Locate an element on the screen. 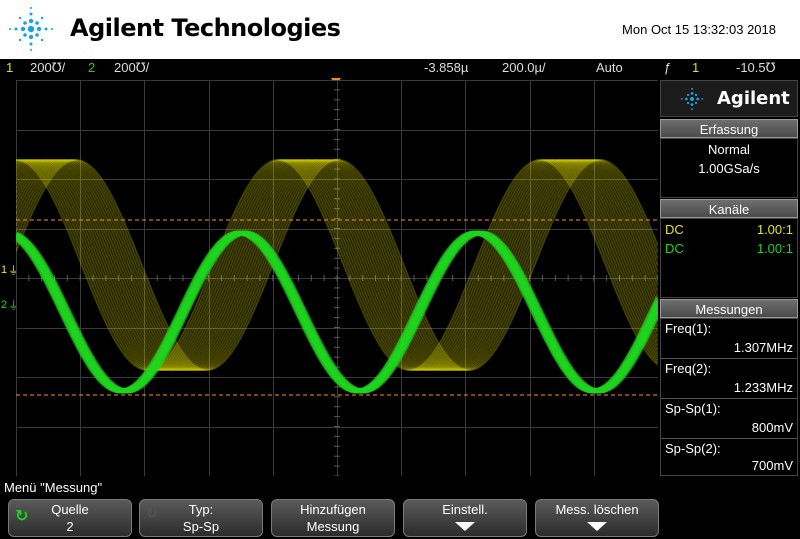 This screenshot has width=800, height=539. trigger-level: -10.5℧ is located at coordinates (756, 68).